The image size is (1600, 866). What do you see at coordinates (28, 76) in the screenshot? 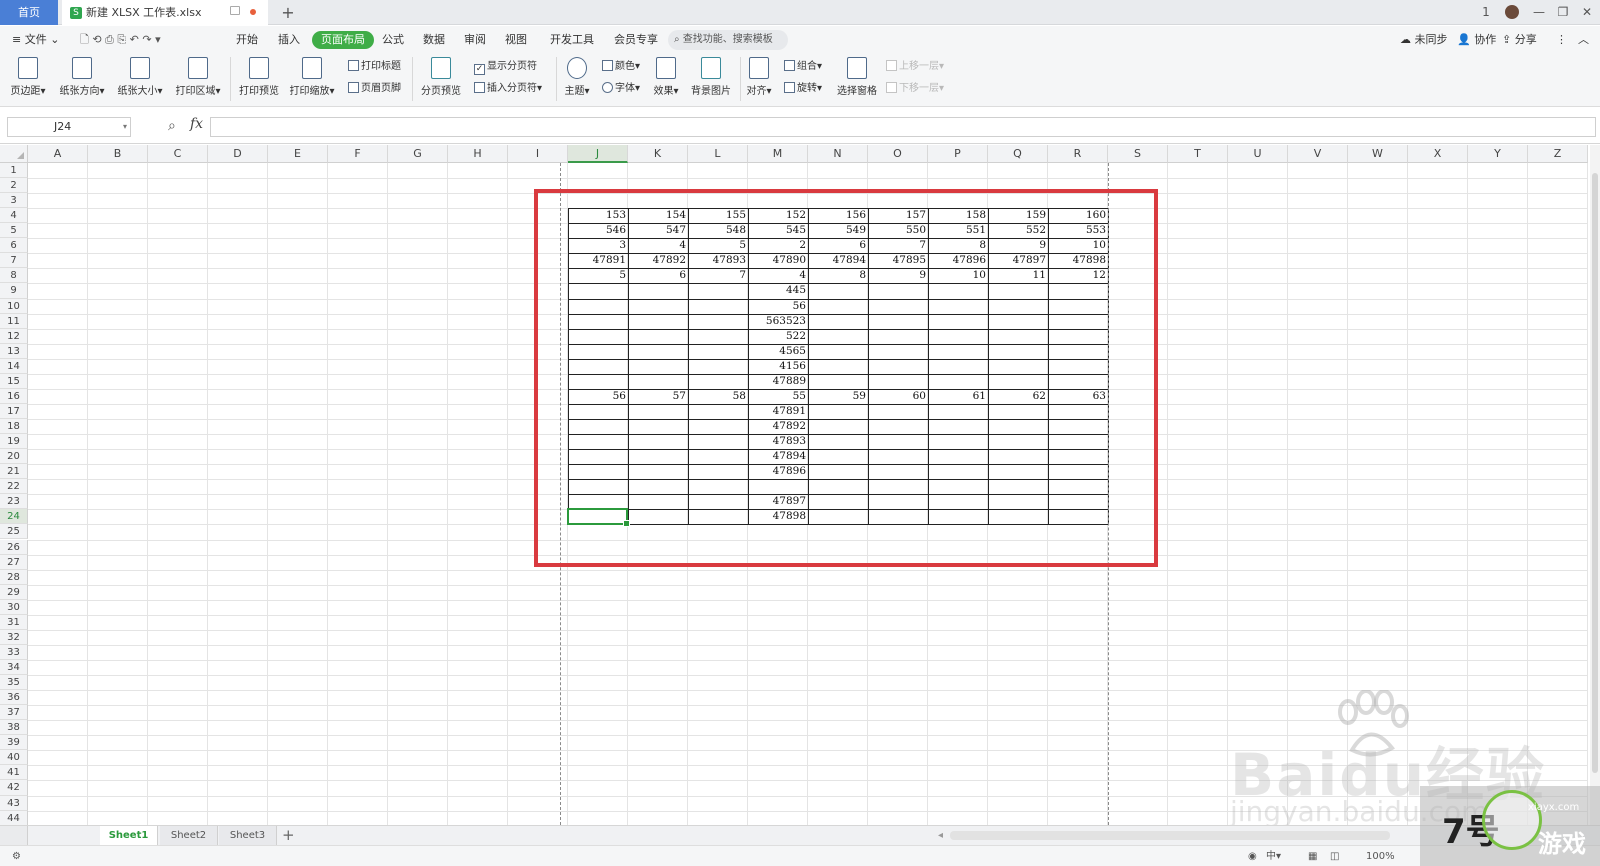
I see `margins-button: 页边距▾` at bounding box center [28, 76].